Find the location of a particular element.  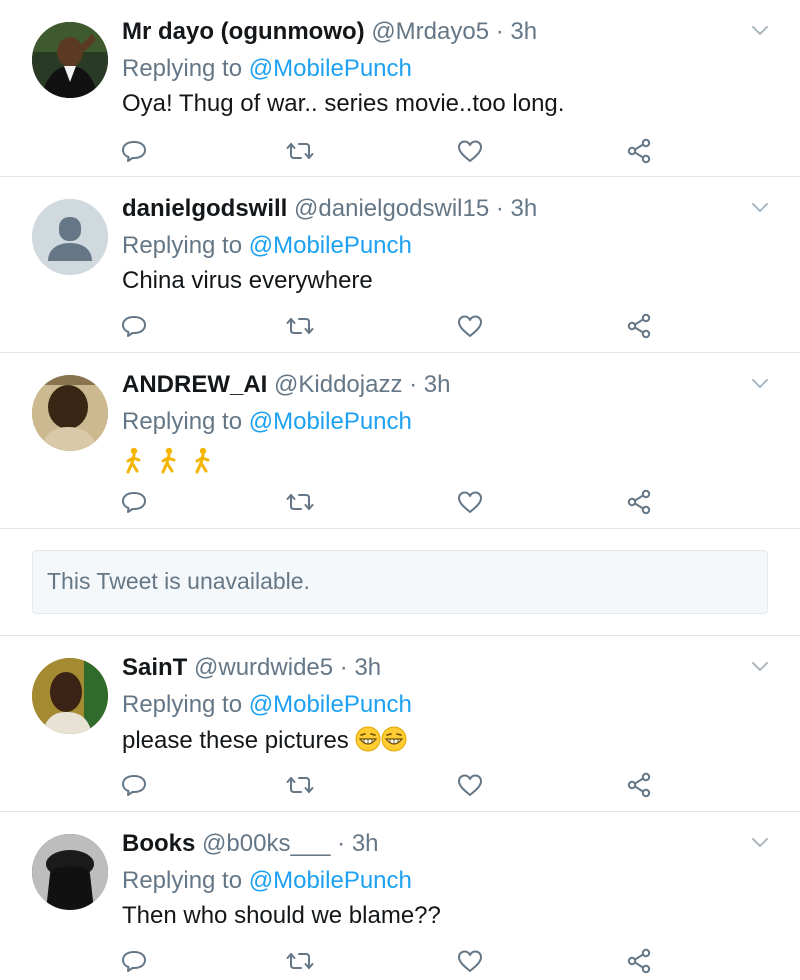

tweet-header: SainT @wurdwide5 · 3h is located at coordinates (251, 668).